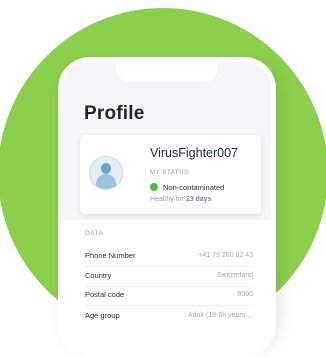 Image resolution: width=326 pixels, height=357 pixels. Describe the element at coordinates (102, 315) in the screenshot. I see `row-key: Age group` at that location.